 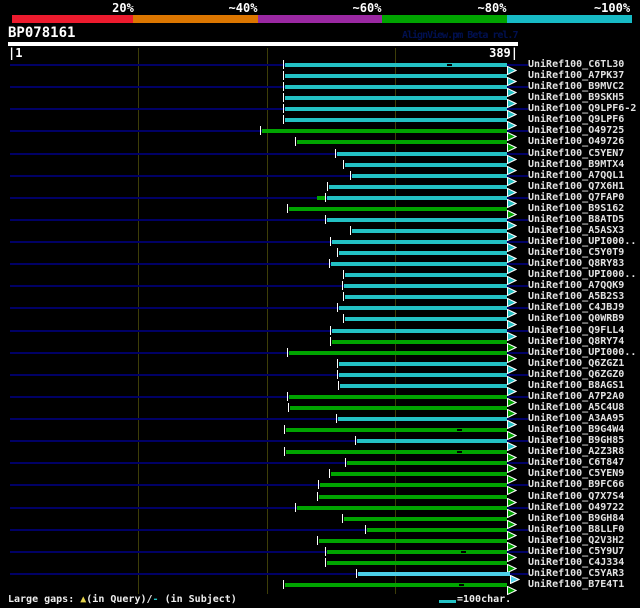 What do you see at coordinates (576, 363) in the screenshot?
I see `hit-label: UniRef100_Q6ZGZ1` at bounding box center [576, 363].